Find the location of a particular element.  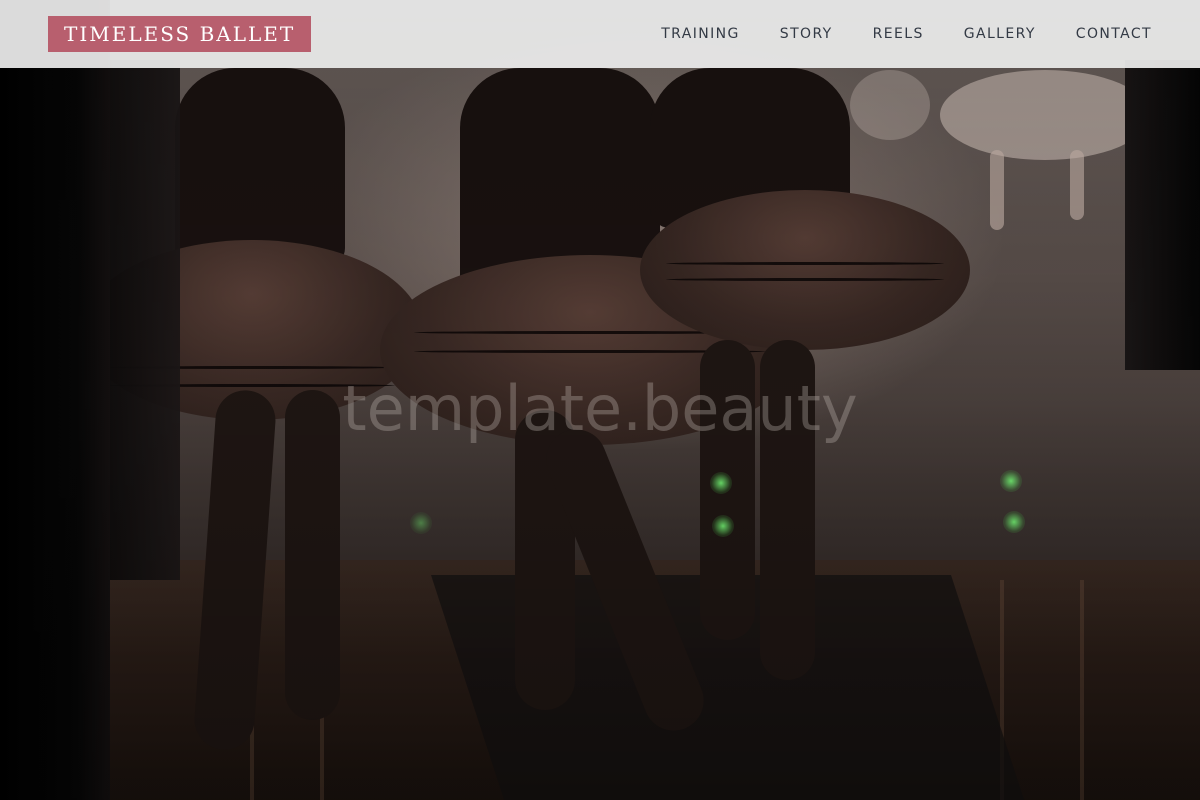

brand-logo-link: TIMELESS BALLET is located at coordinates (180, 34).